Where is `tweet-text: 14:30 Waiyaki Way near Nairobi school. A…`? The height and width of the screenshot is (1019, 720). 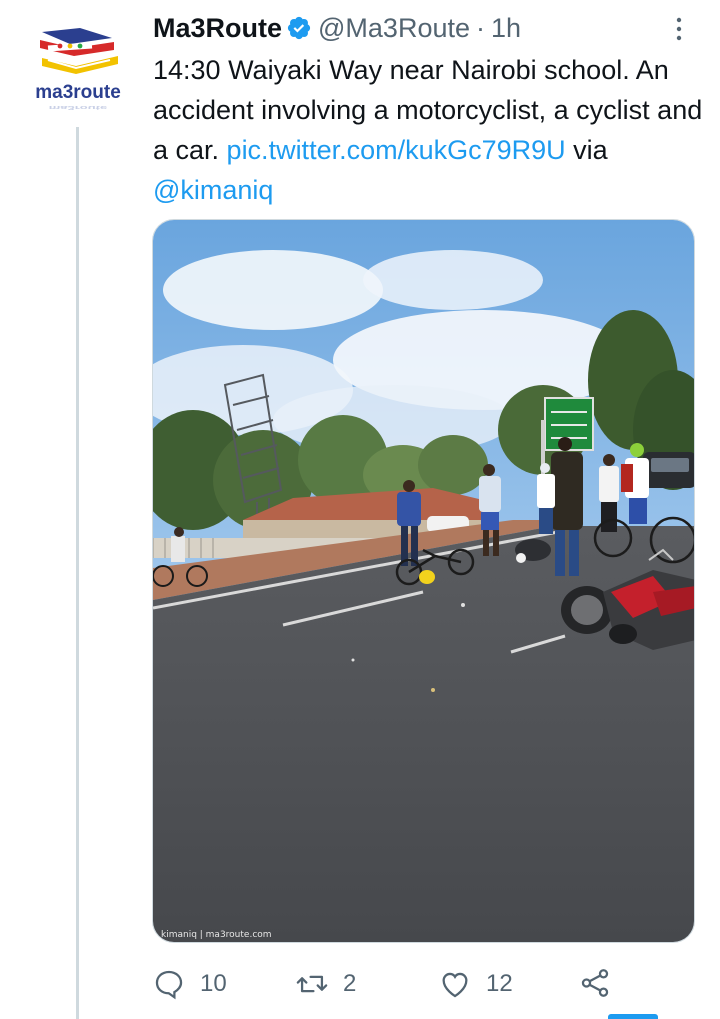
tweet-text: 14:30 Waiyaki Way near Nairobi school. A… is located at coordinates (433, 130).